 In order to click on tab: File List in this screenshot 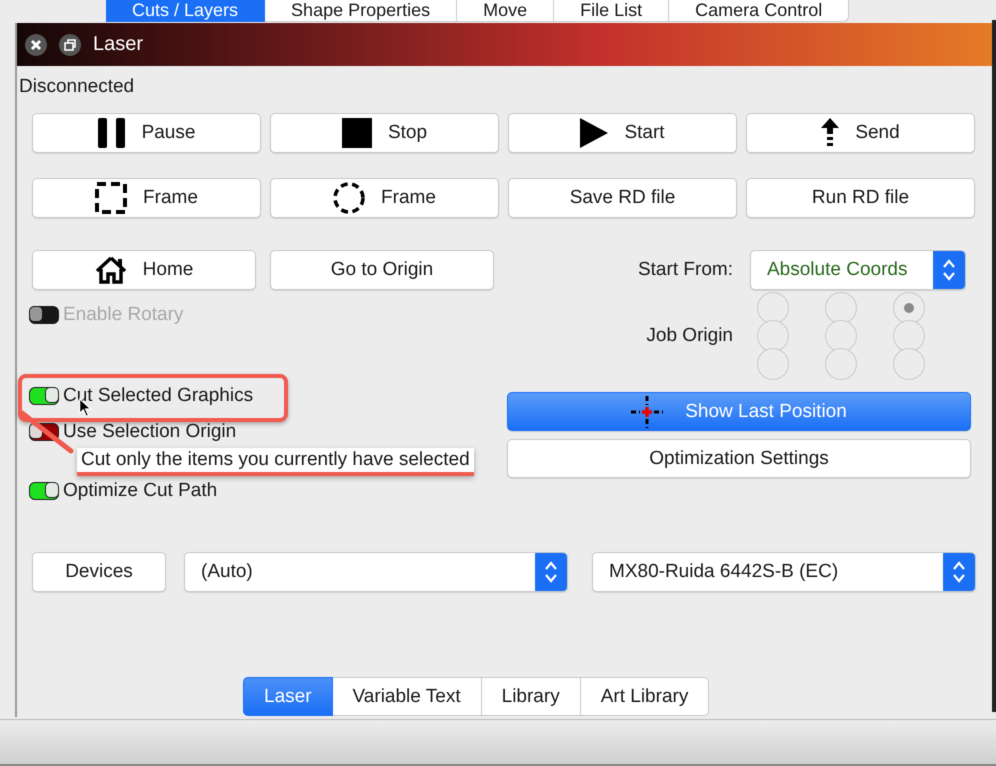, I will do `click(612, 11)`.